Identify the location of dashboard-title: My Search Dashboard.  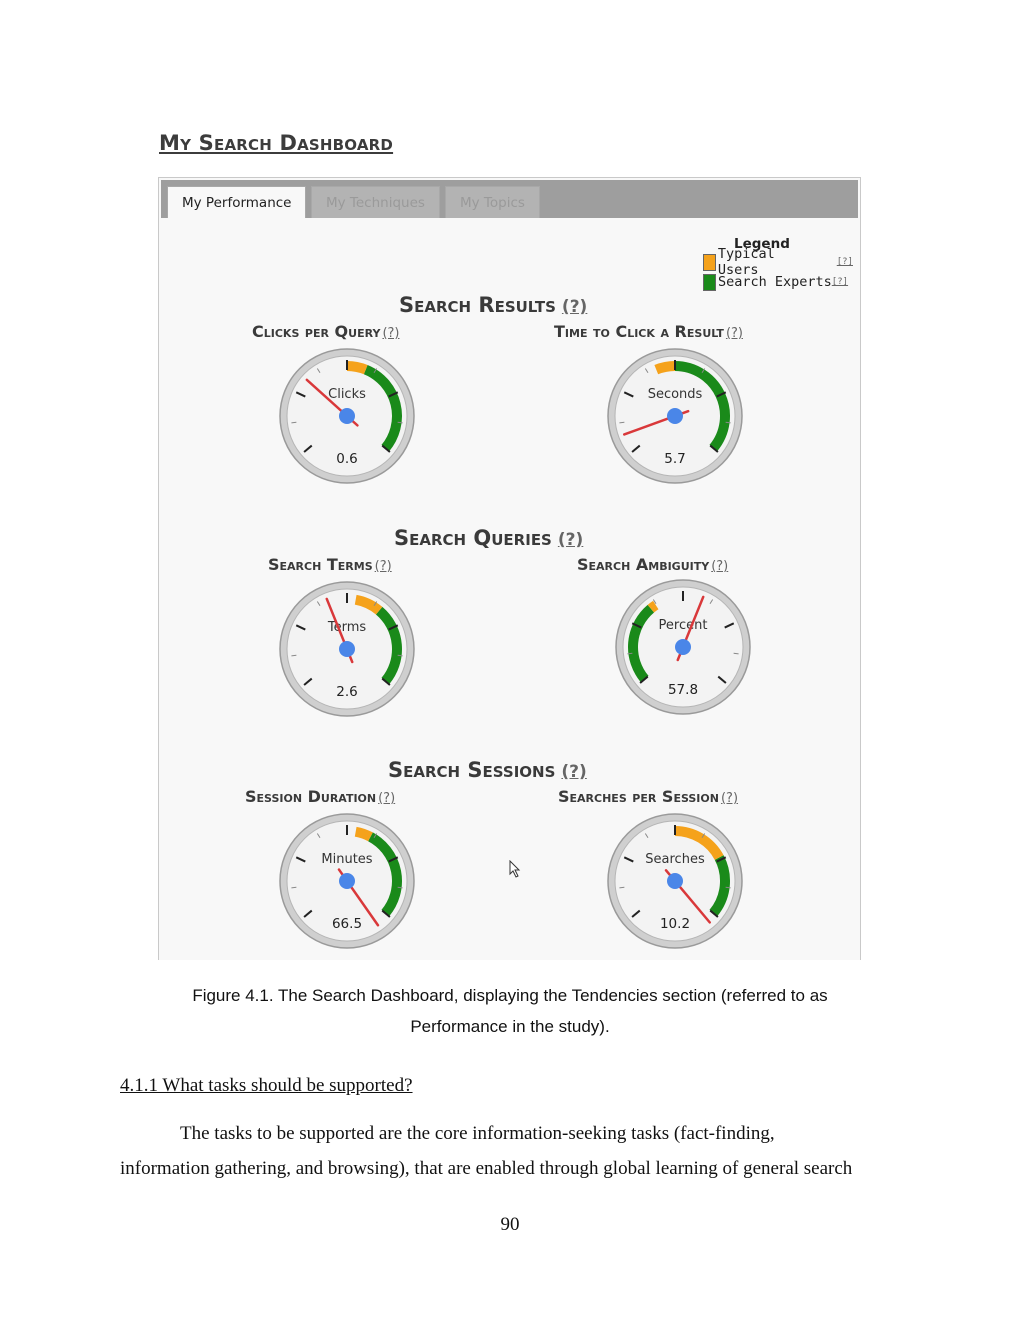
(276, 143).